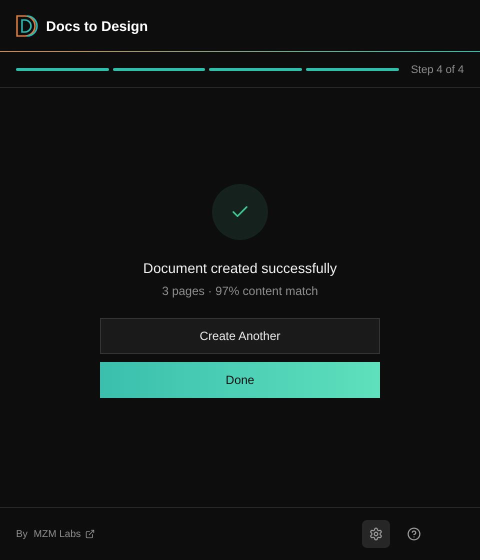  Describe the element at coordinates (414, 534) in the screenshot. I see `help-icon` at that location.